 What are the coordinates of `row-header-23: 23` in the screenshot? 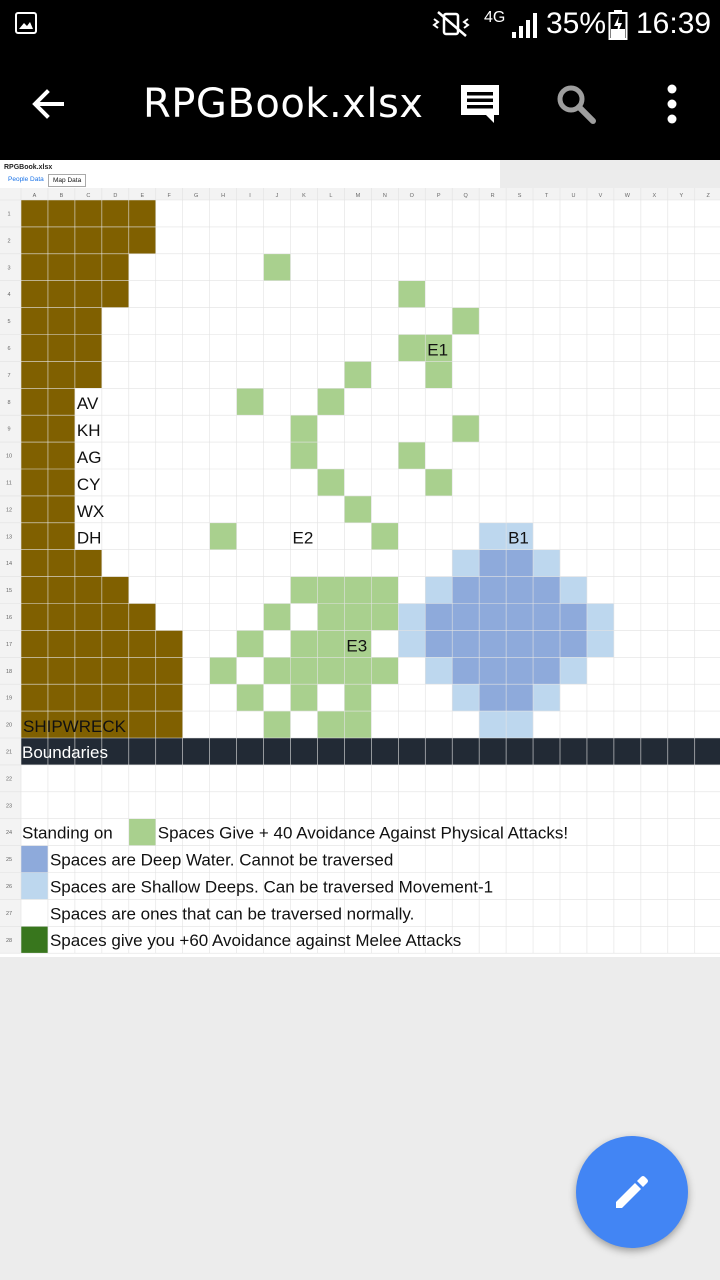 It's located at (9, 806).